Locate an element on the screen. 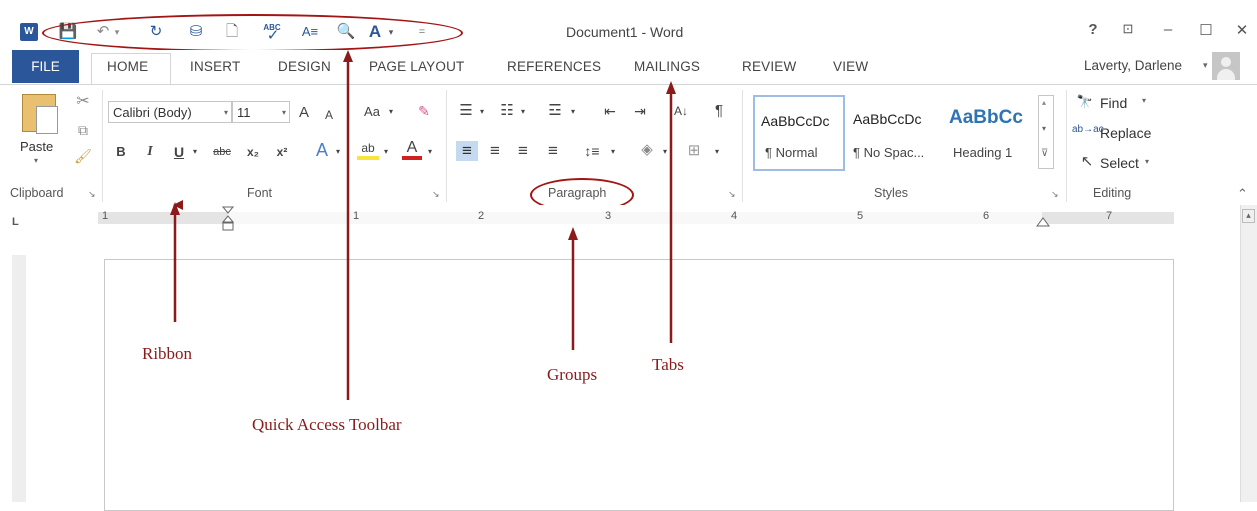 The height and width of the screenshot is (511, 1257). ribbon-annotation: Ribbon is located at coordinates (167, 353).